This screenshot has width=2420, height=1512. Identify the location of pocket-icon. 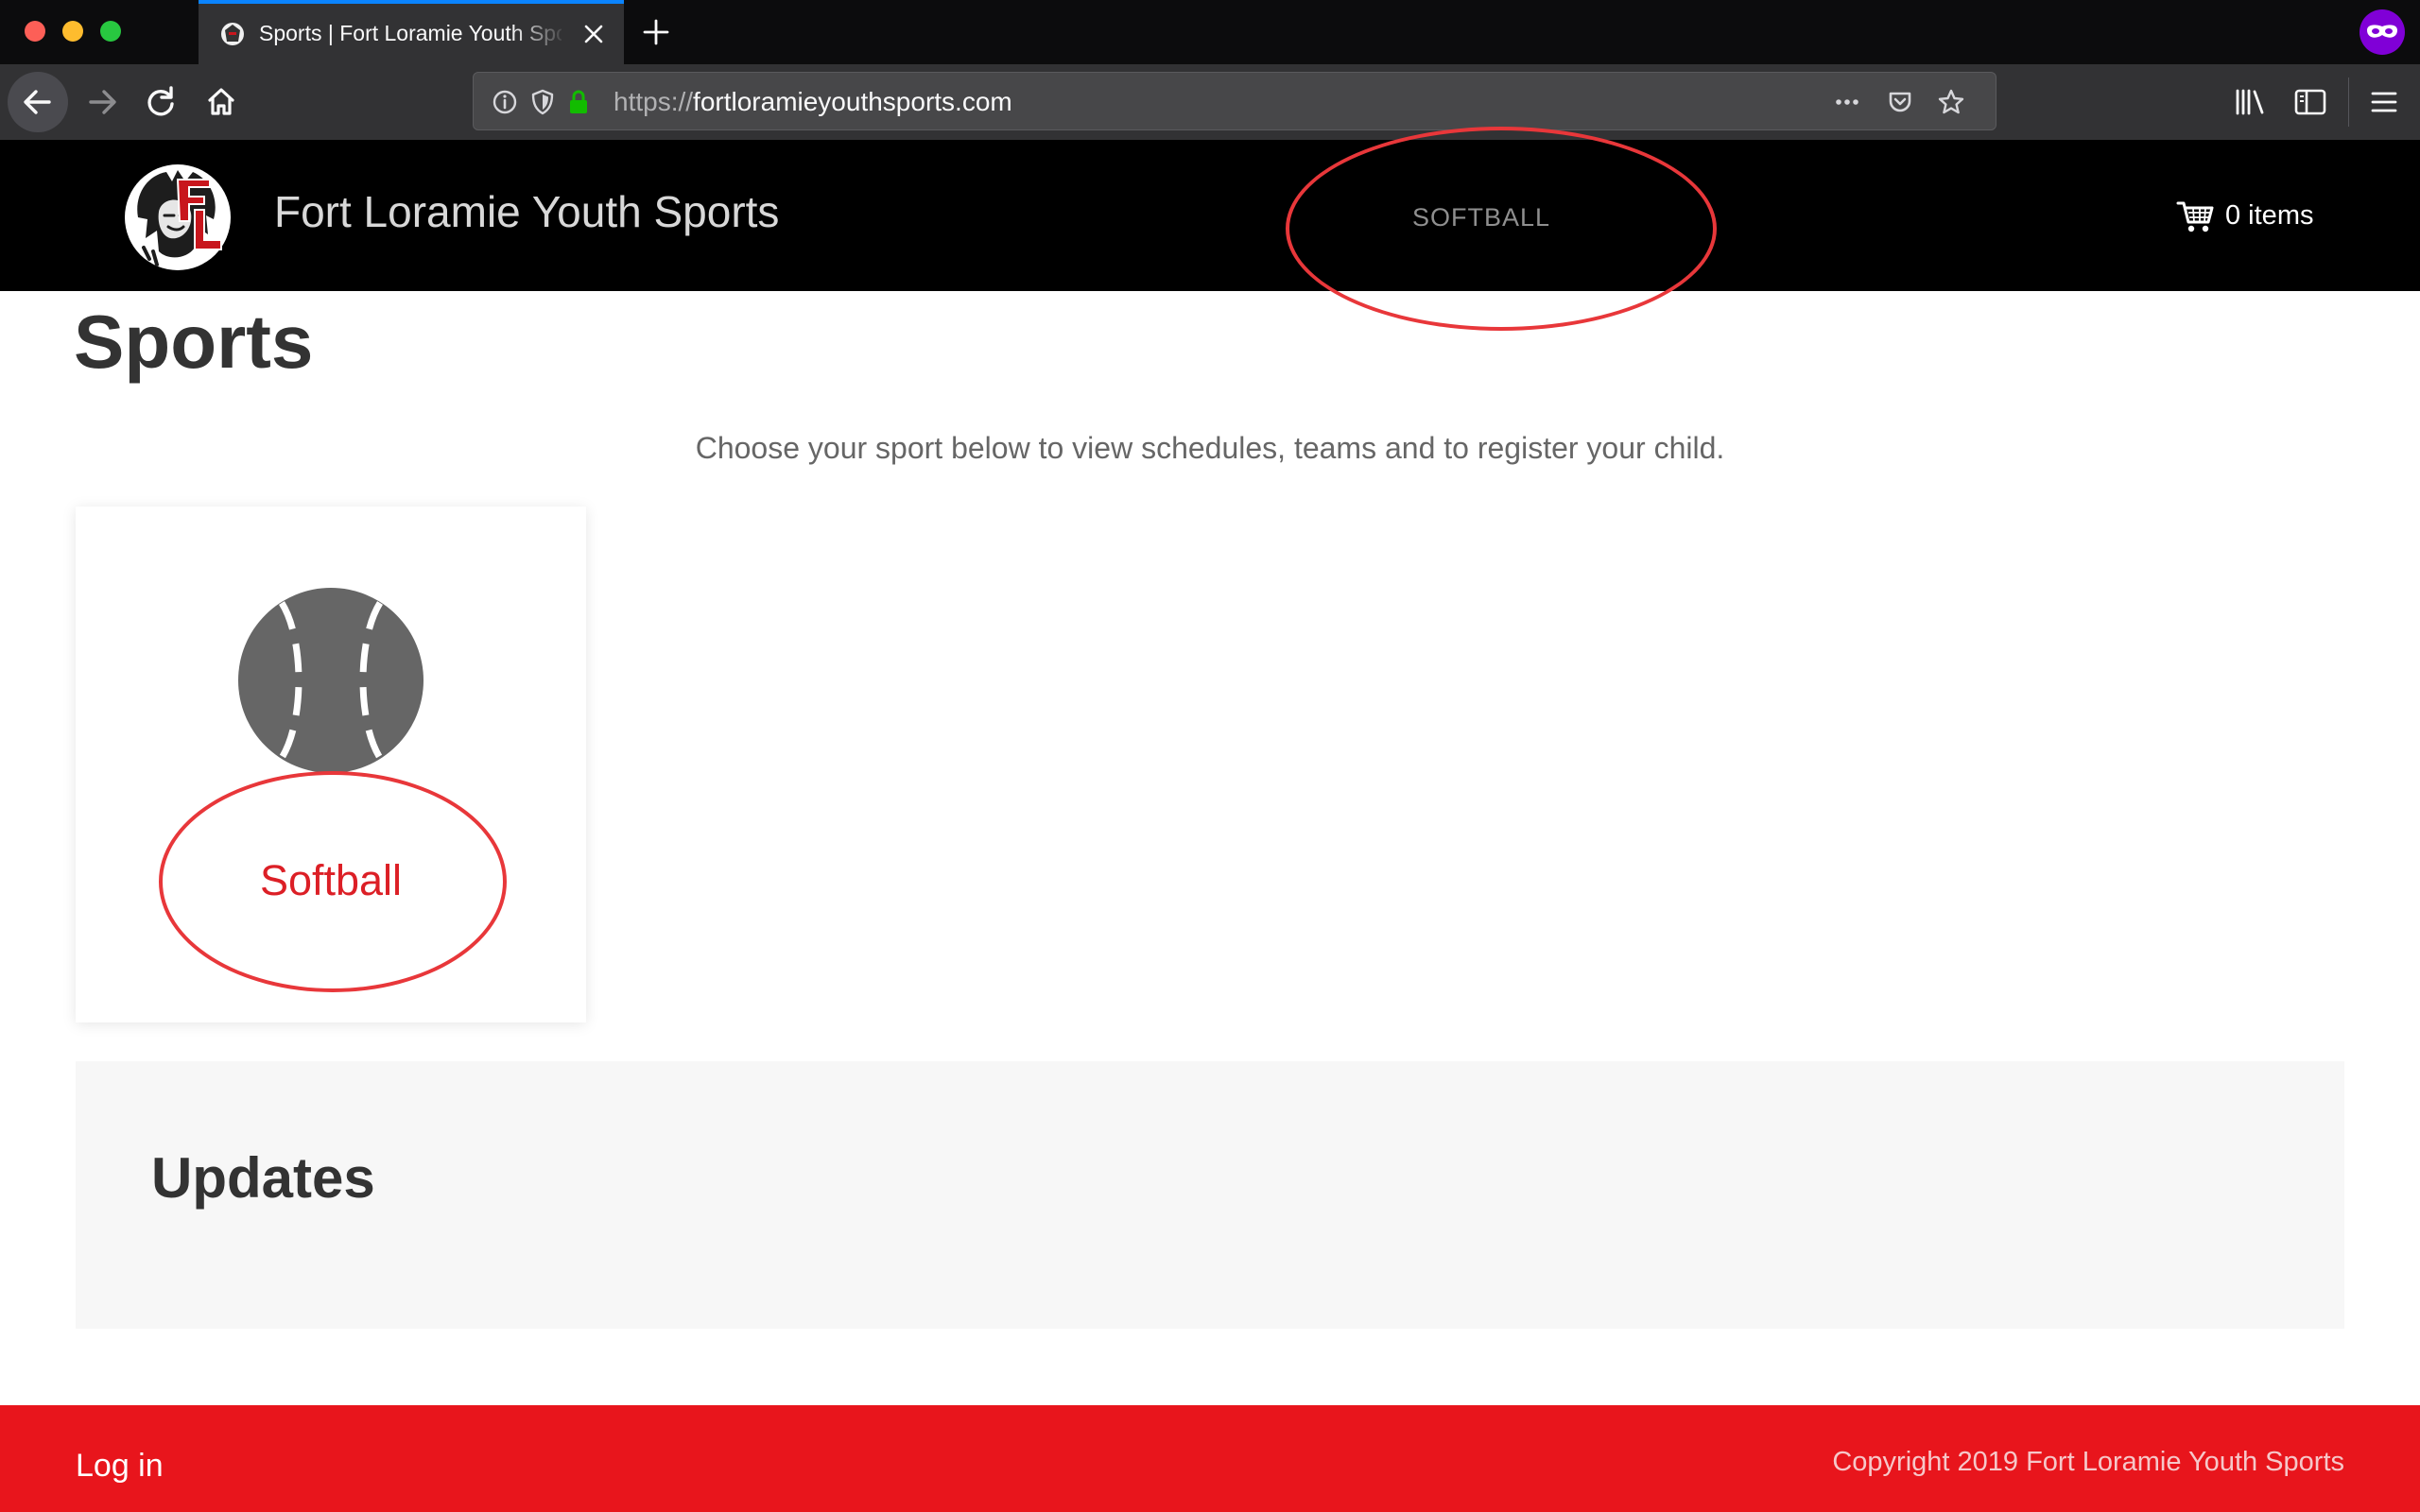
(1900, 102).